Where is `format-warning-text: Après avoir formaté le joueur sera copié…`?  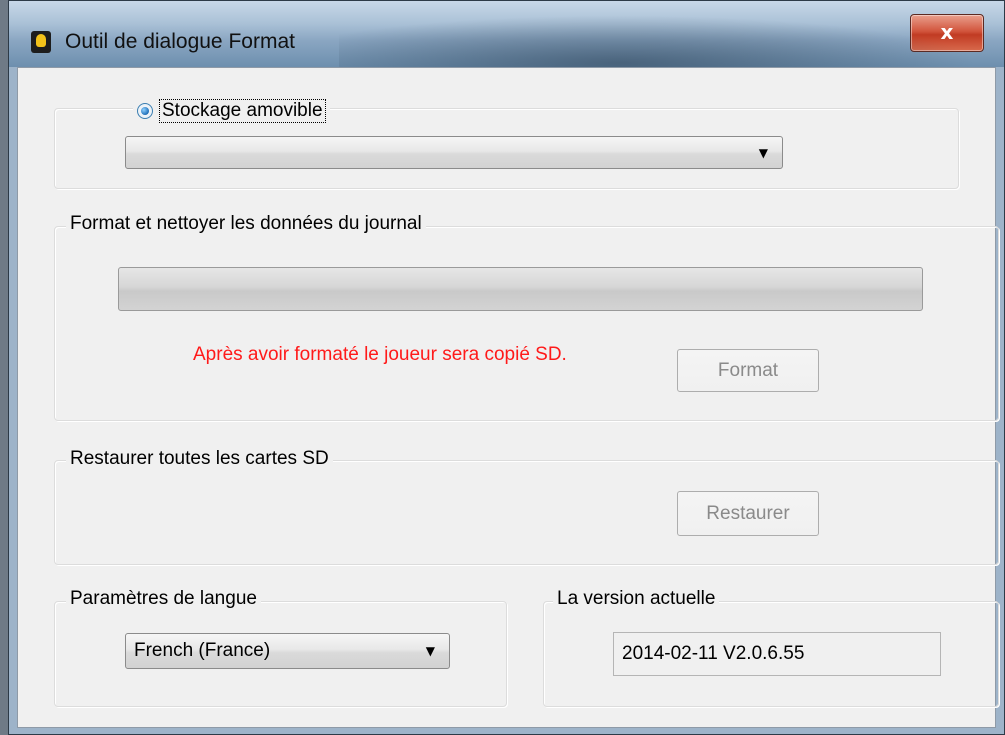
format-warning-text: Après avoir formaté le joueur sera copié… is located at coordinates (380, 354).